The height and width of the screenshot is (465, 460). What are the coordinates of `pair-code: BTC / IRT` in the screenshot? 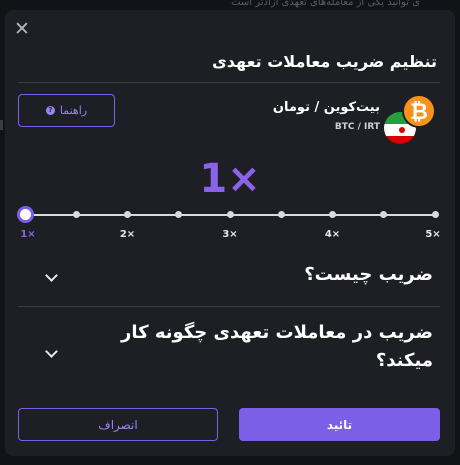 It's located at (357, 127).